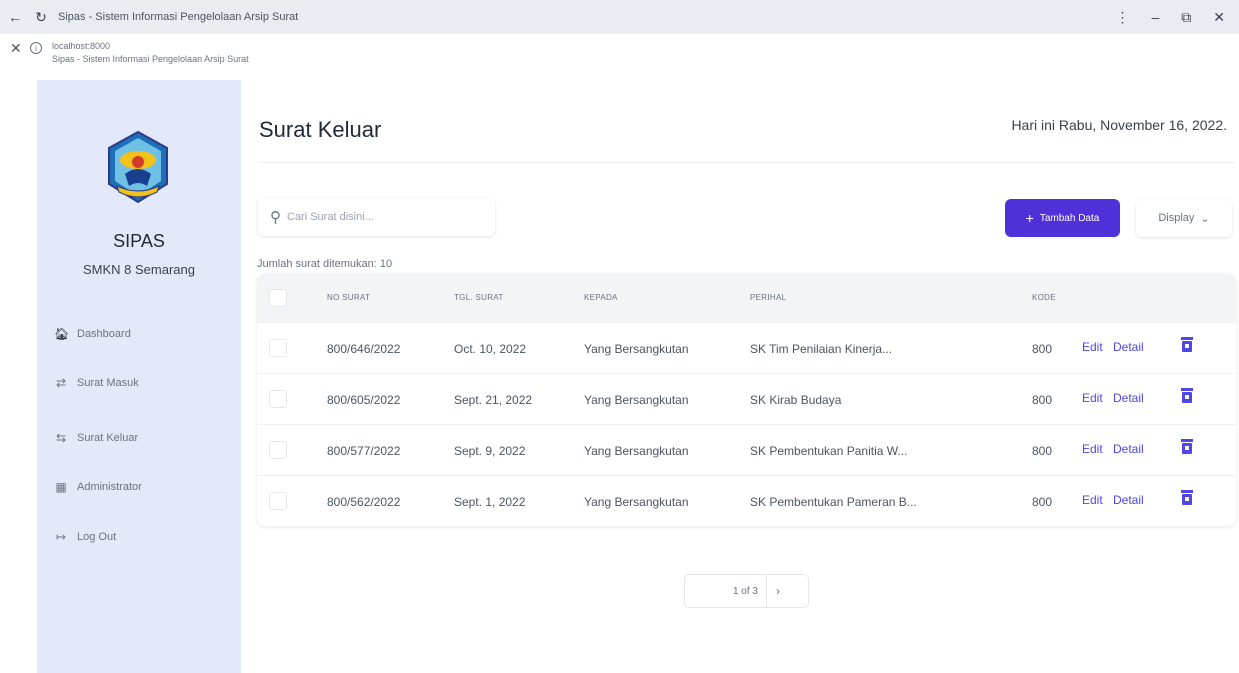  Describe the element at coordinates (726, 591) in the screenshot. I see `page-indicator: 1 of 3` at that location.